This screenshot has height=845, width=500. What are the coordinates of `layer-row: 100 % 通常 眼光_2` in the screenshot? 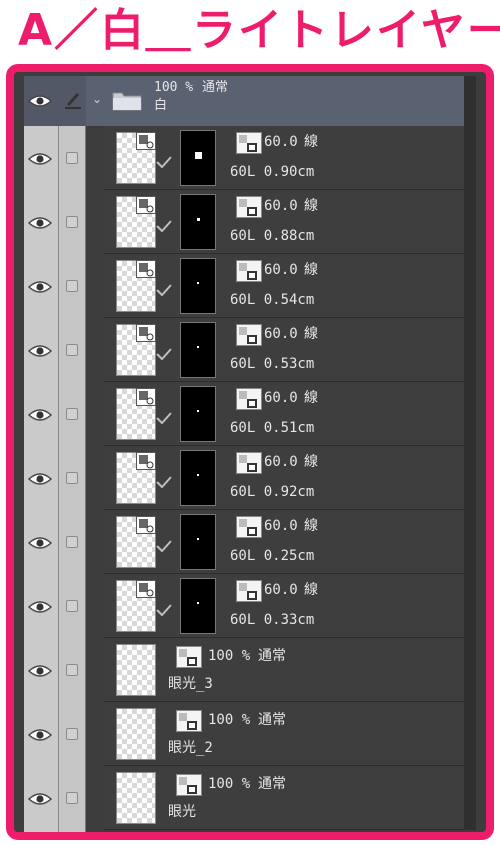 It's located at (250, 734).